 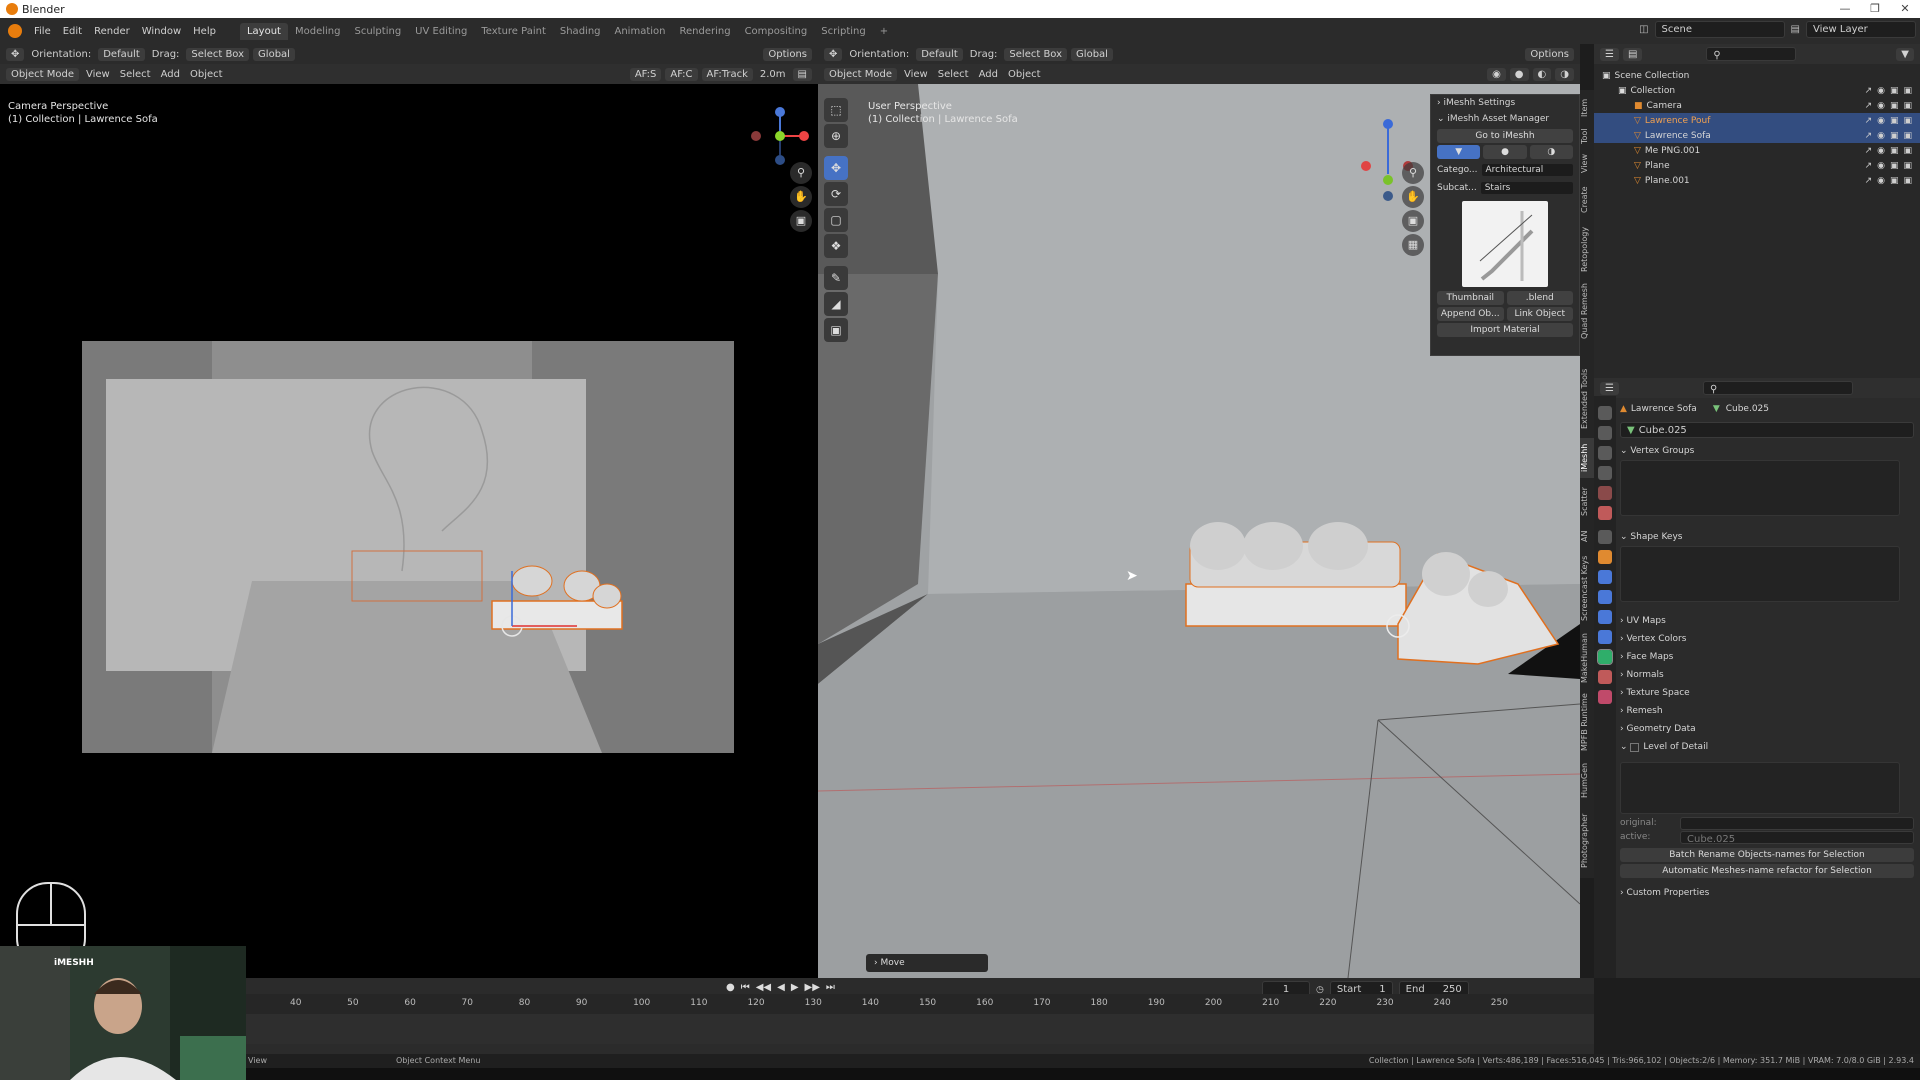 I want to click on left-af-c-button: AF:C, so click(x=681, y=74).